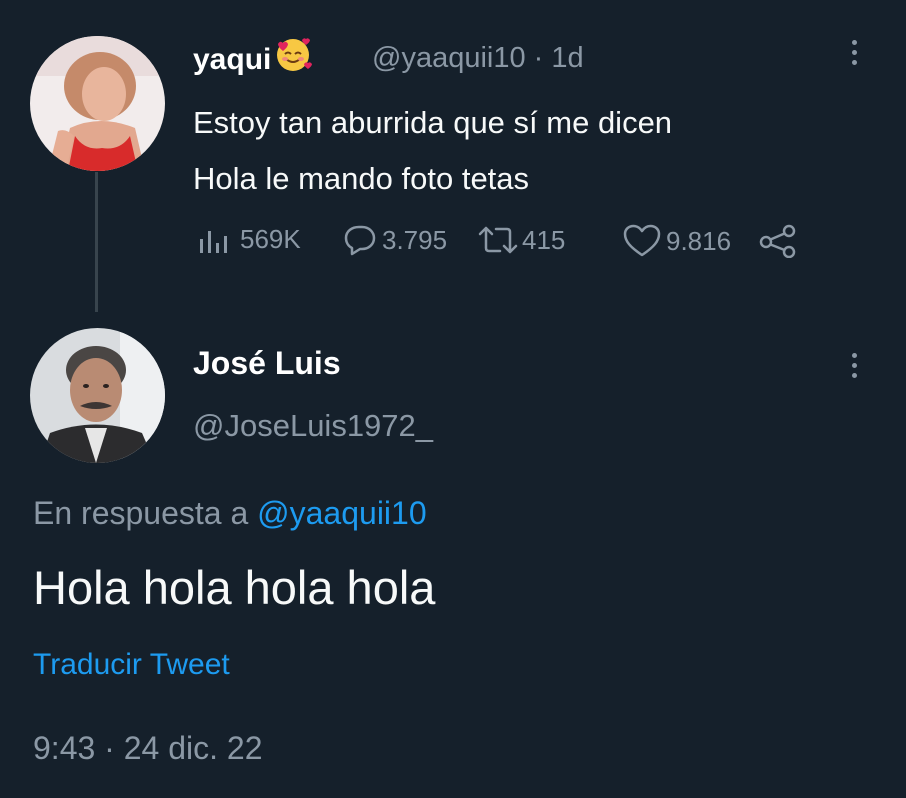 The image size is (906, 798). I want to click on share-icon, so click(777, 241).